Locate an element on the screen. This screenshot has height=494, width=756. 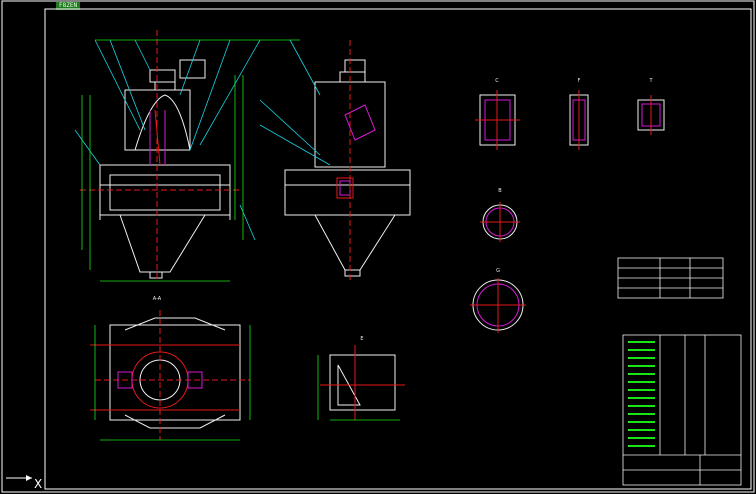
detail-label-c: C is located at coordinates (497, 81).